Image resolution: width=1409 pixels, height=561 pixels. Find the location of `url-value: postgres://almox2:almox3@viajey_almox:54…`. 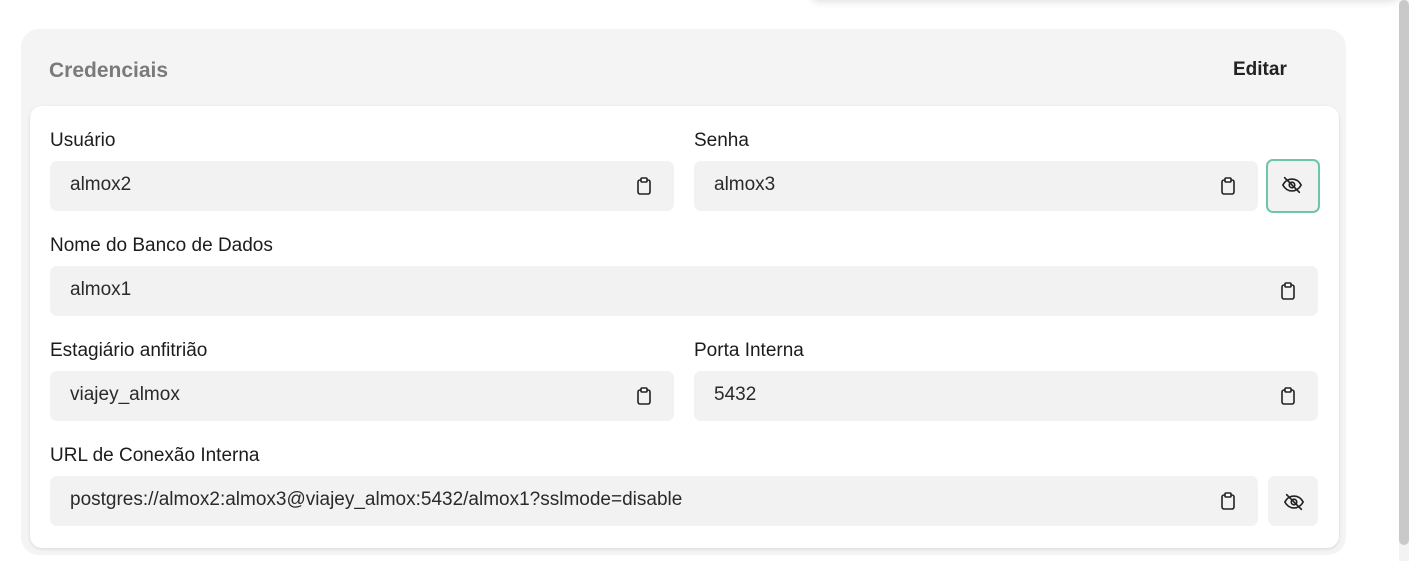

url-value: postgres://almox2:almox3@viajey_almox:54… is located at coordinates (376, 499).